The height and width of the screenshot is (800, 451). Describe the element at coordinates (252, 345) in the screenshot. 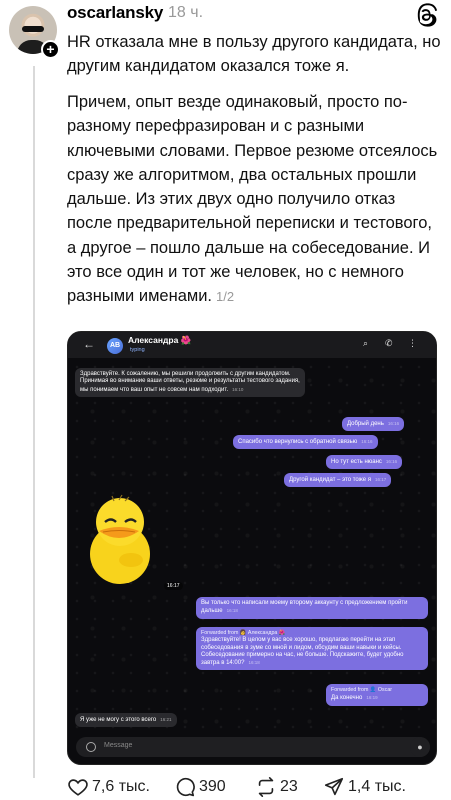

I see `chat-header: ← АВ Александра 🌺 typing ⌕ ✆ ⋮` at that location.